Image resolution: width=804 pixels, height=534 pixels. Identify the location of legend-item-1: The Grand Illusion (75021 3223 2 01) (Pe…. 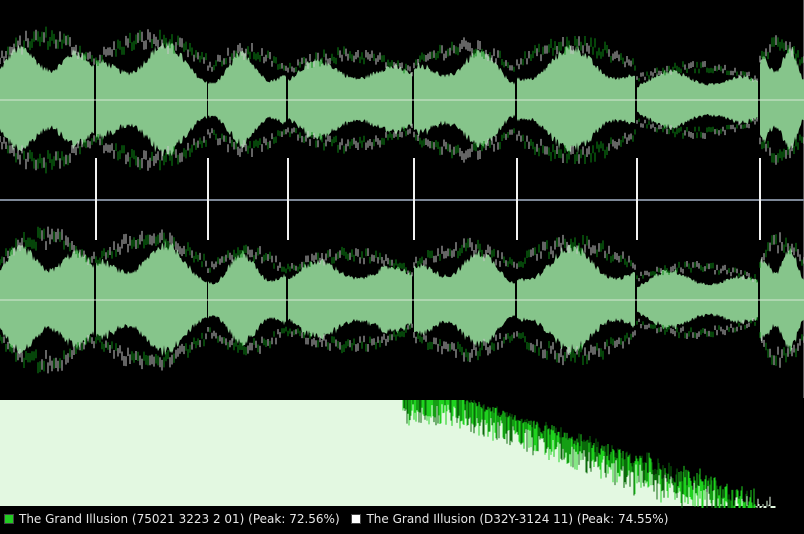
(172, 519).